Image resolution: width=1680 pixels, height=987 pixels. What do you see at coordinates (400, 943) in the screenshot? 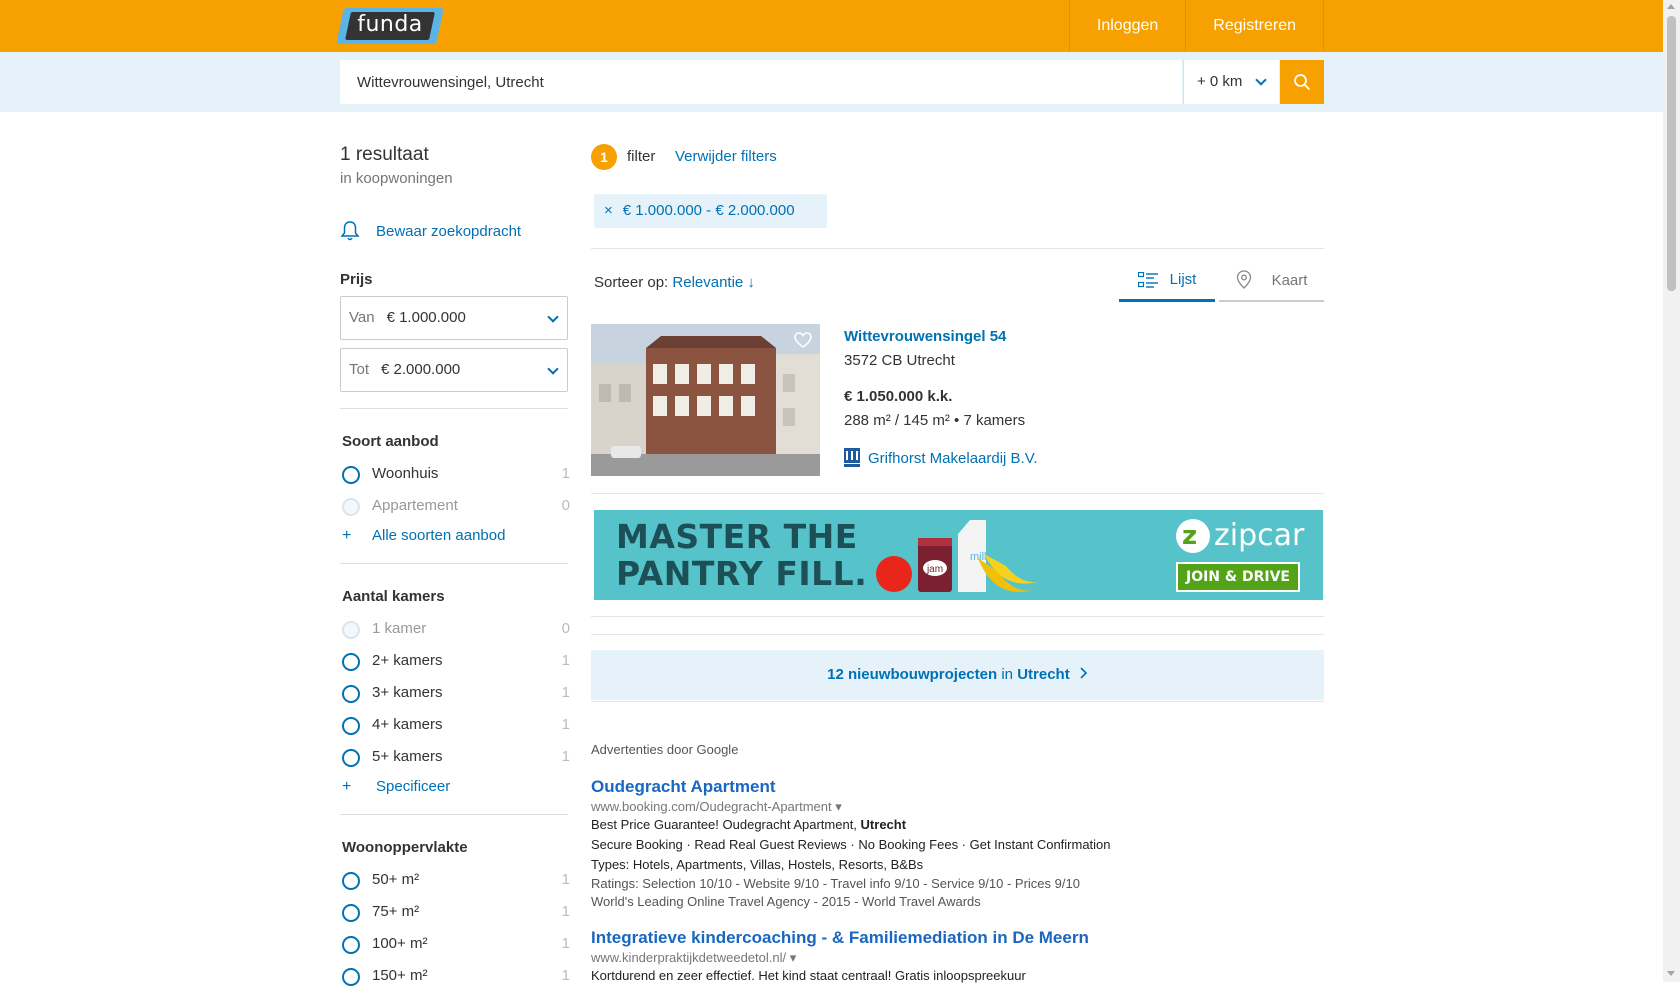
I see `option-label: 100+ m²` at bounding box center [400, 943].